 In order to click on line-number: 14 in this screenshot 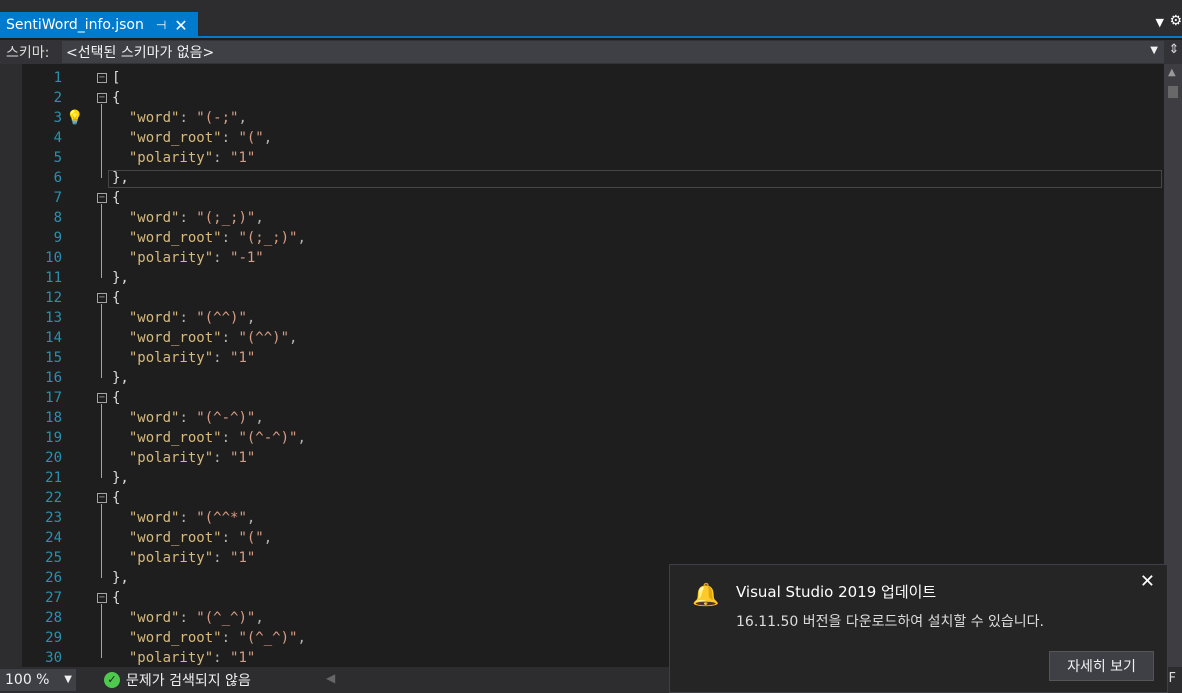, I will do `click(53, 338)`.